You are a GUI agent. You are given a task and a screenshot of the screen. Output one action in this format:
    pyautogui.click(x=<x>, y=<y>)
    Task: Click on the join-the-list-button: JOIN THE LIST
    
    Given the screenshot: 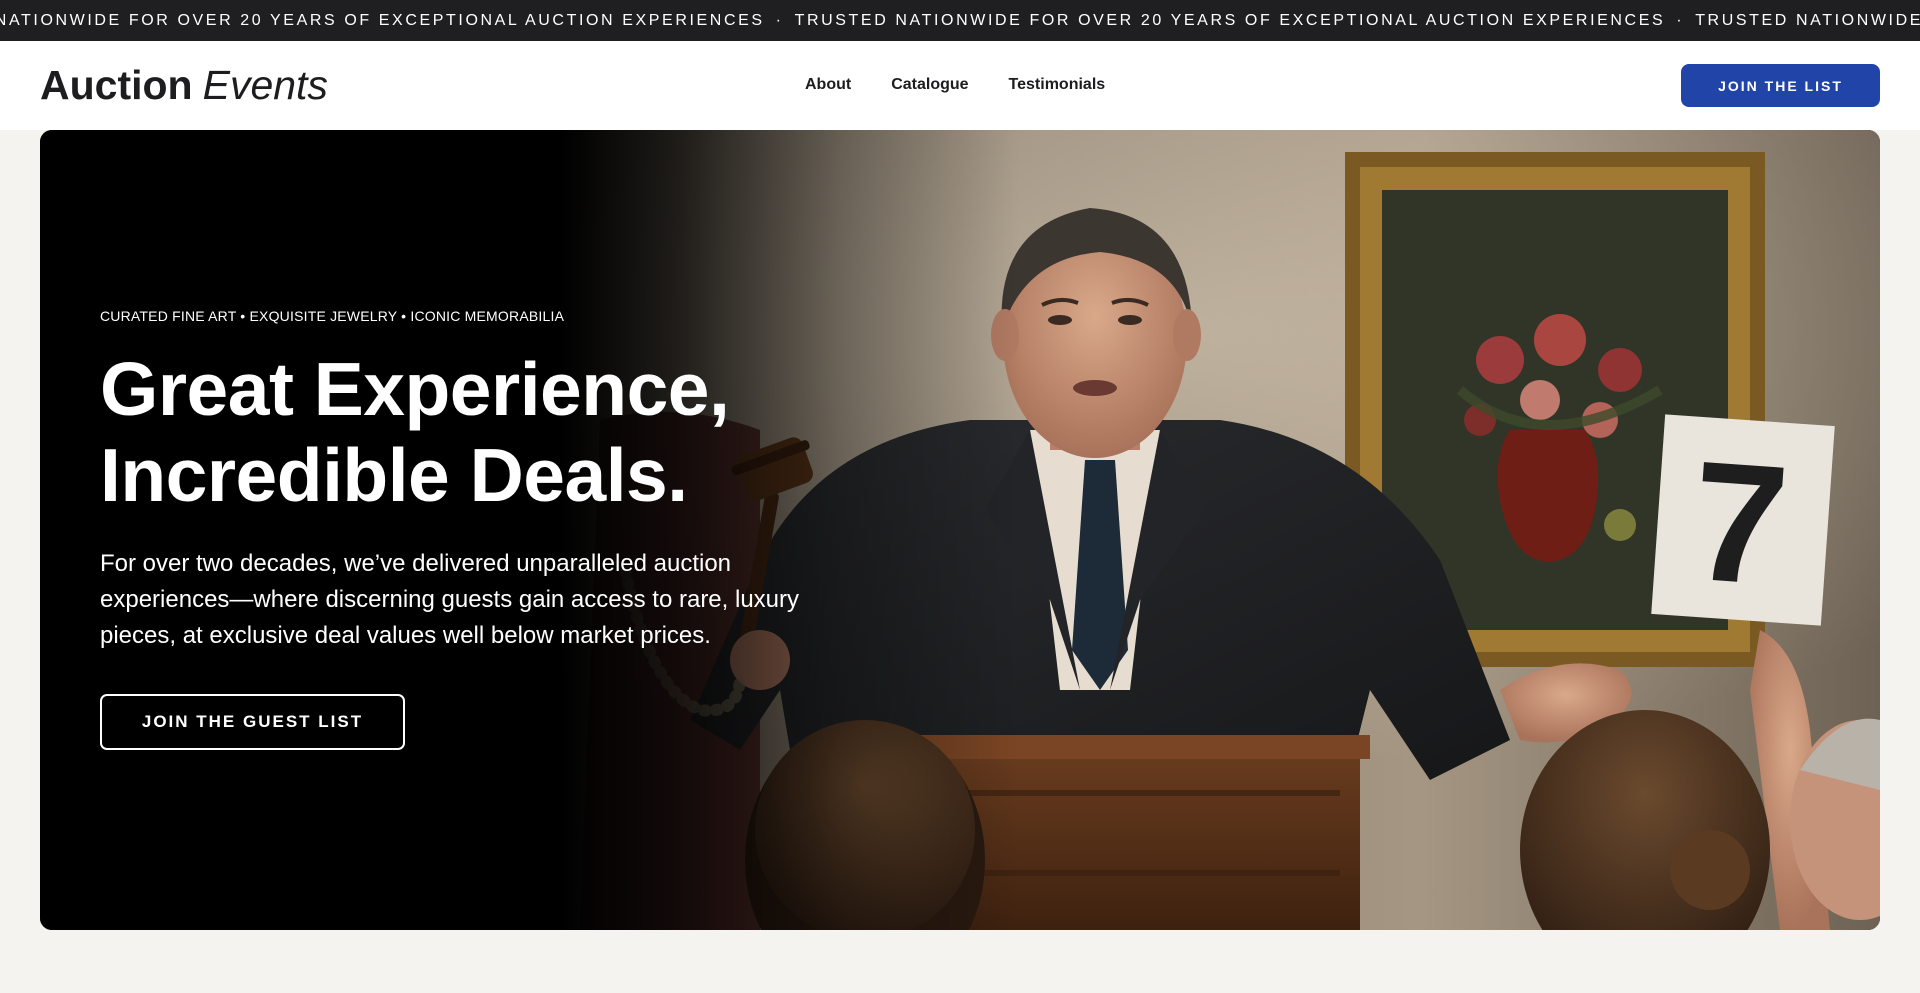 What is the action you would take?
    pyautogui.click(x=1780, y=85)
    